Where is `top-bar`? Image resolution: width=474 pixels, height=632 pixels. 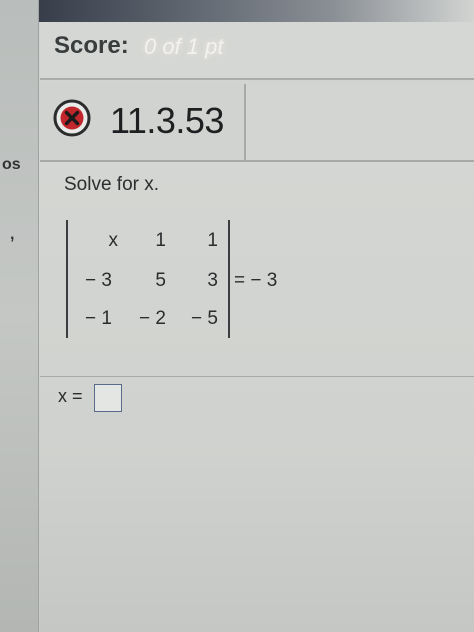 top-bar is located at coordinates (237, 11).